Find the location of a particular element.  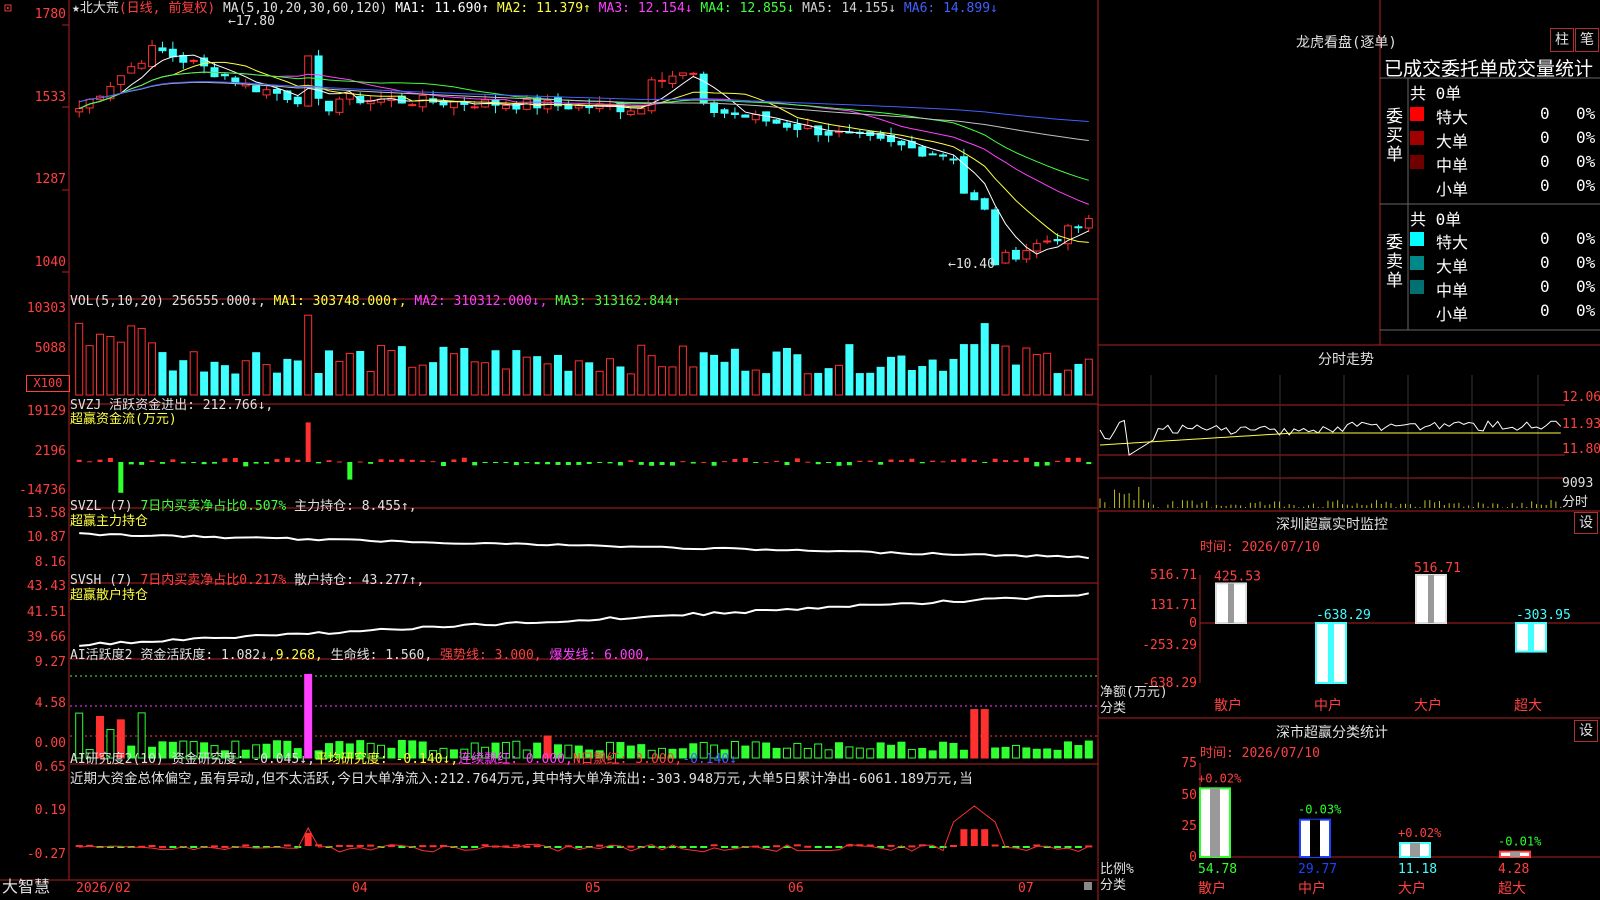

fl-time: 时间: 2026/07/10 is located at coordinates (1260, 753).